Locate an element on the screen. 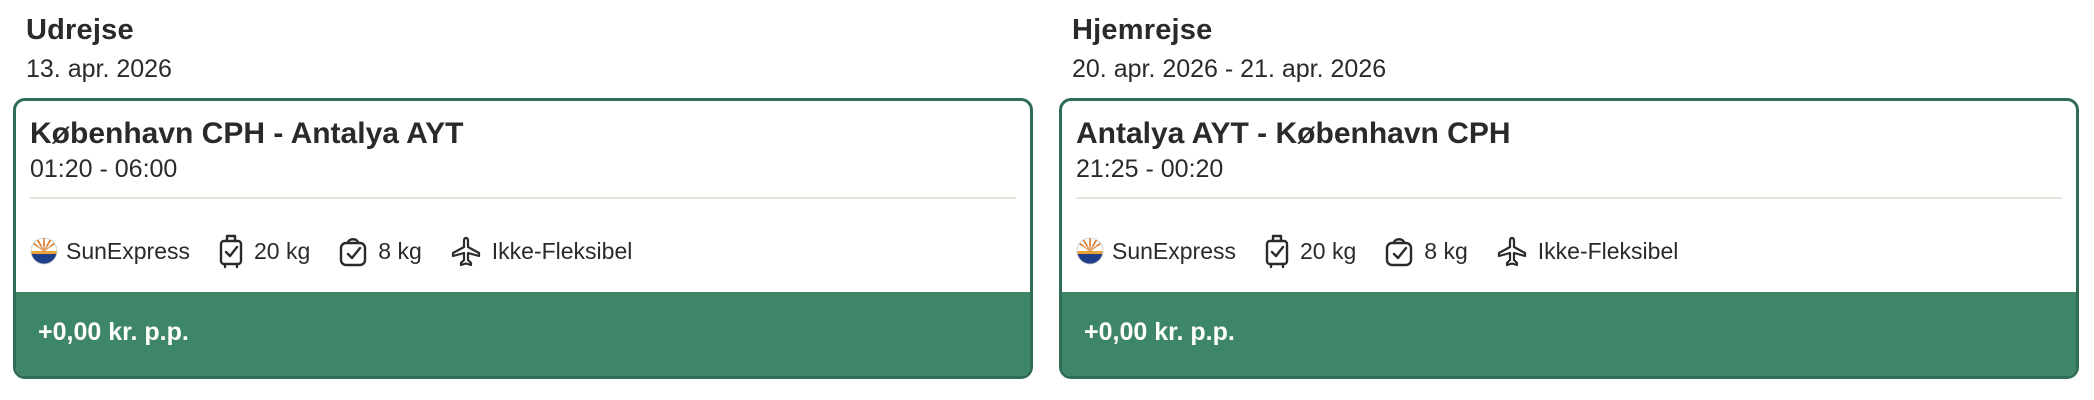 The height and width of the screenshot is (400, 2094). return-features: SunExpress 20 kg 8 kg Ikke-Fleksibel is located at coordinates (1391, 251).